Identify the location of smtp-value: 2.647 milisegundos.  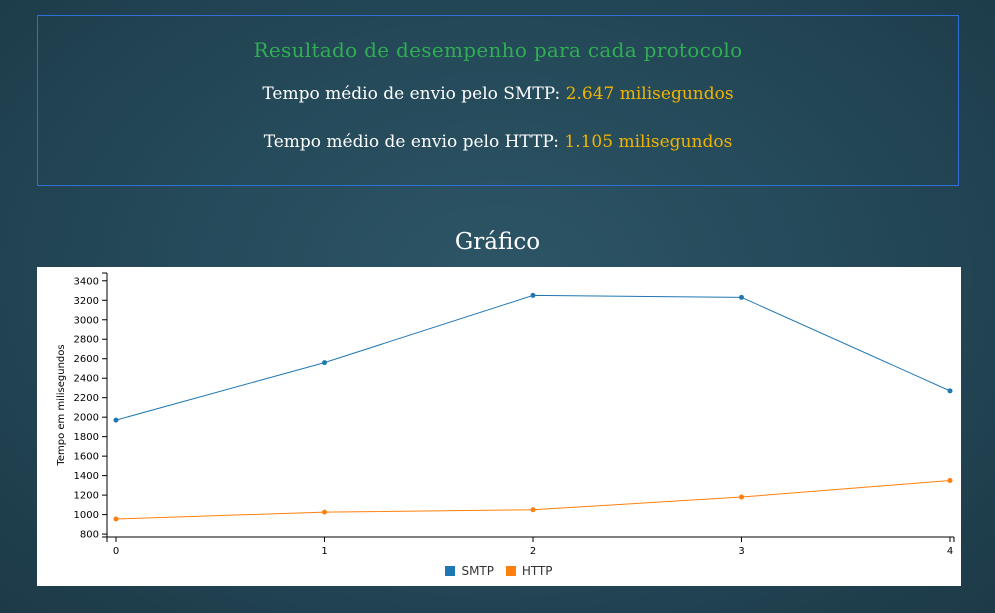
(649, 94).